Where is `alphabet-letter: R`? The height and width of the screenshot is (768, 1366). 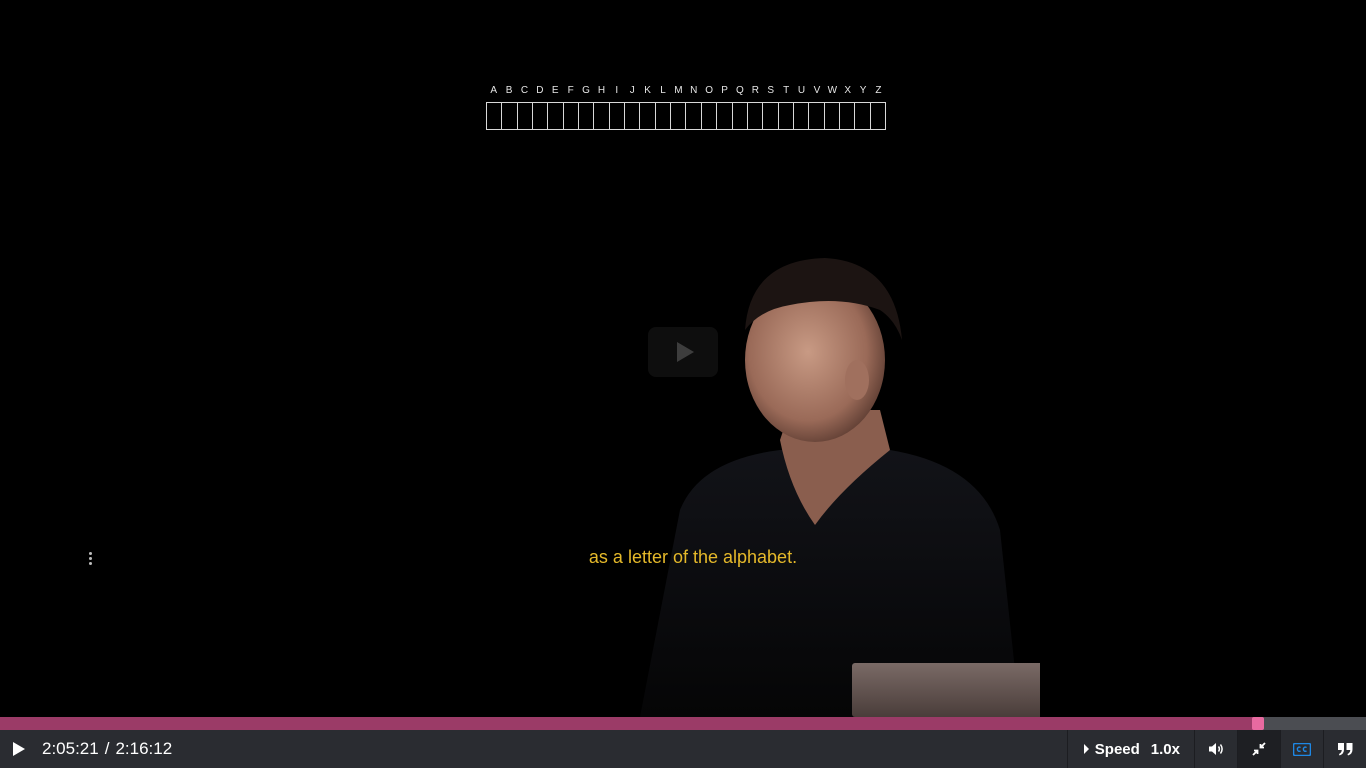
alphabet-letter: R is located at coordinates (755, 90).